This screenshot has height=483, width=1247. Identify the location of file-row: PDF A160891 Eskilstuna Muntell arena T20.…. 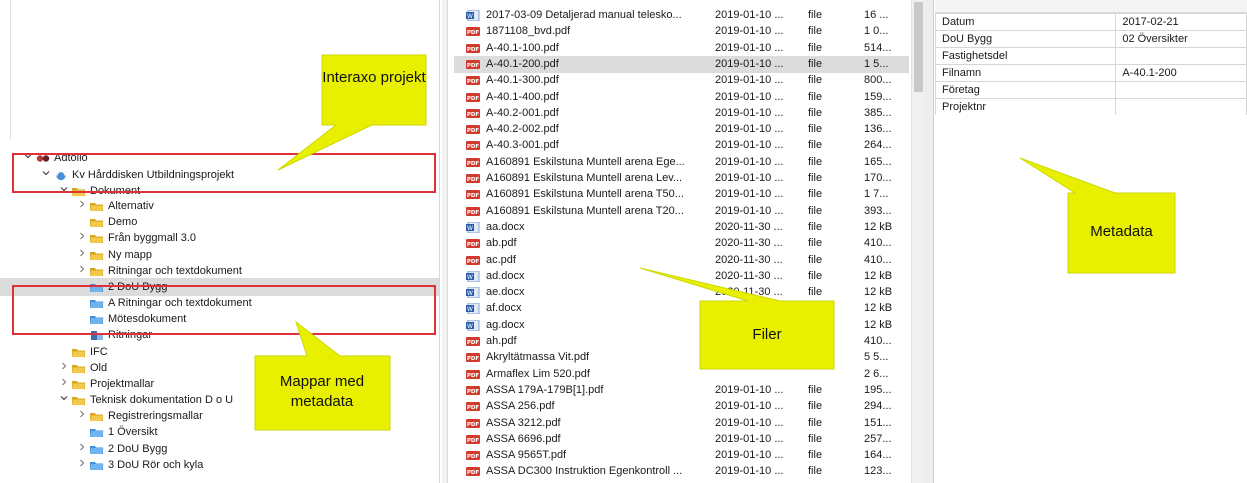
(676, 211).